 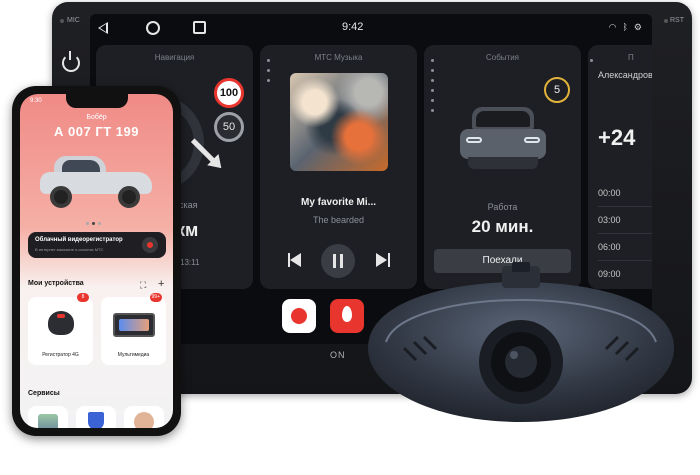 I want to click on events-title: События, so click(x=502, y=57).